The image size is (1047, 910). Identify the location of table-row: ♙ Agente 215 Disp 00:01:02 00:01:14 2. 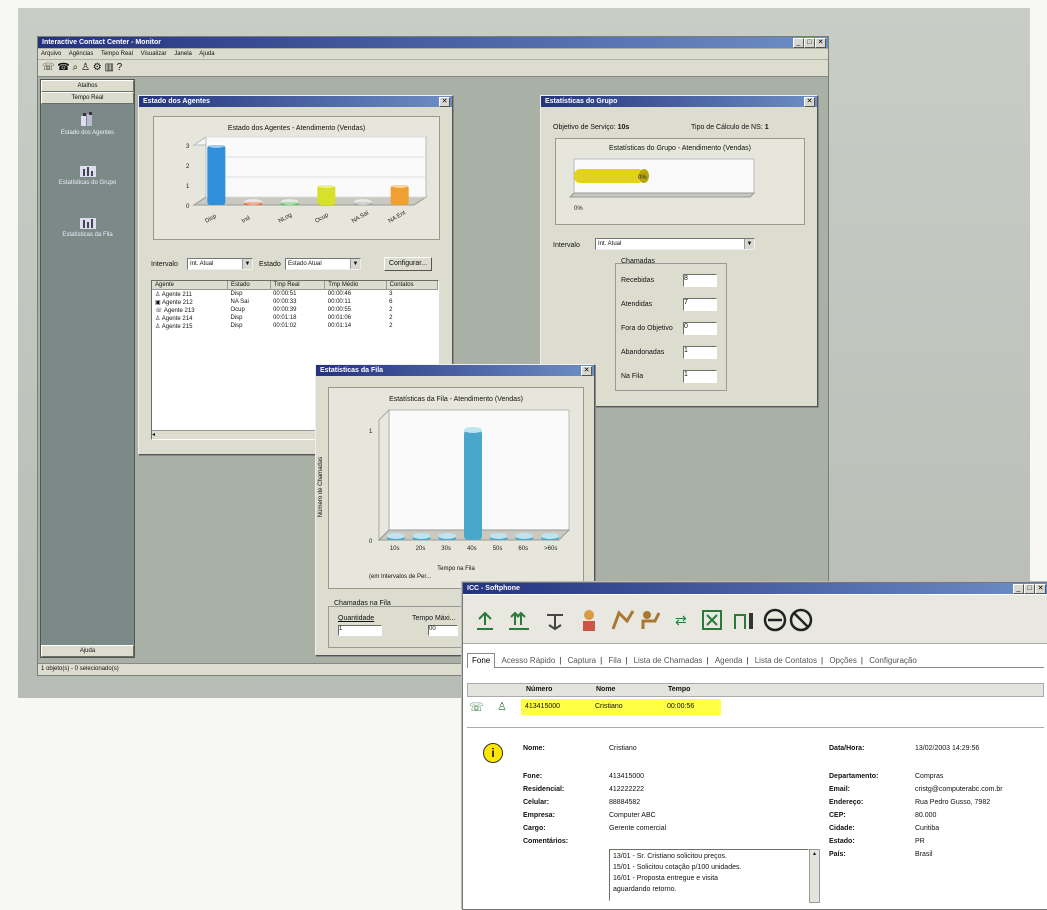
(295, 326).